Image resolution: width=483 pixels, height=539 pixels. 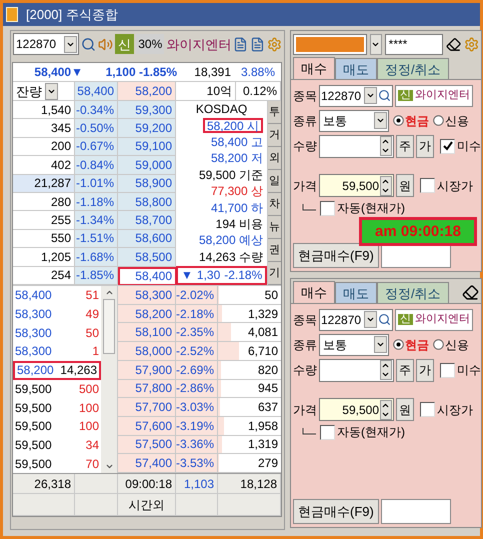 What do you see at coordinates (57, 333) in the screenshot?
I see `trade-tick: 58,300 50` at bounding box center [57, 333].